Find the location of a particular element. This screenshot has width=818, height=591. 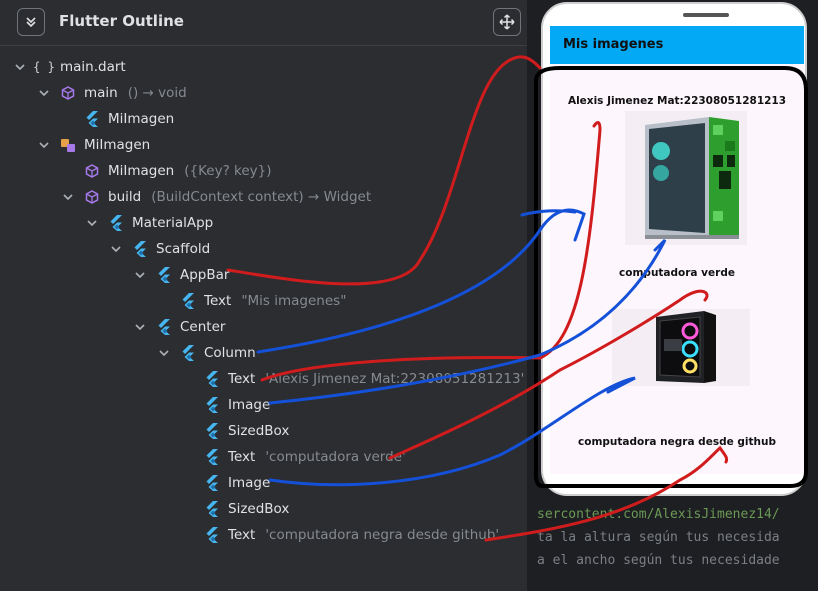

blue-arrow-image1 is located at coordinates (467, 321).